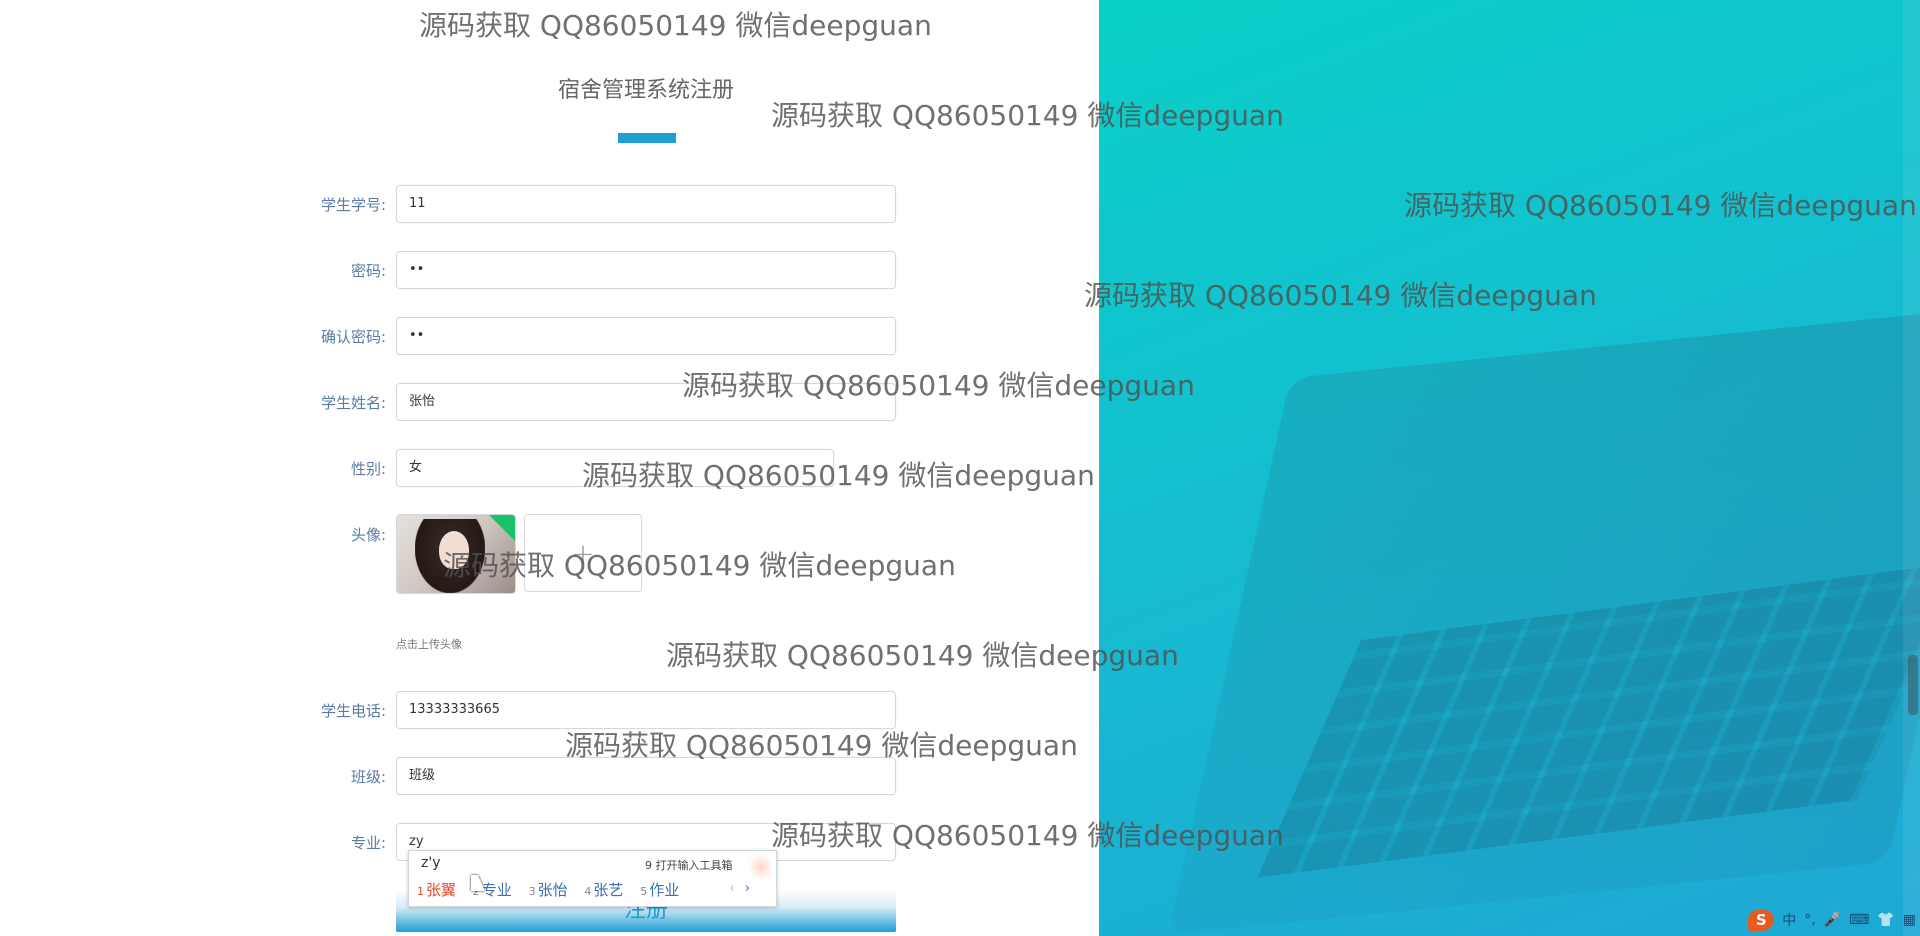  What do you see at coordinates (456, 554) in the screenshot?
I see `avatar-preview` at bounding box center [456, 554].